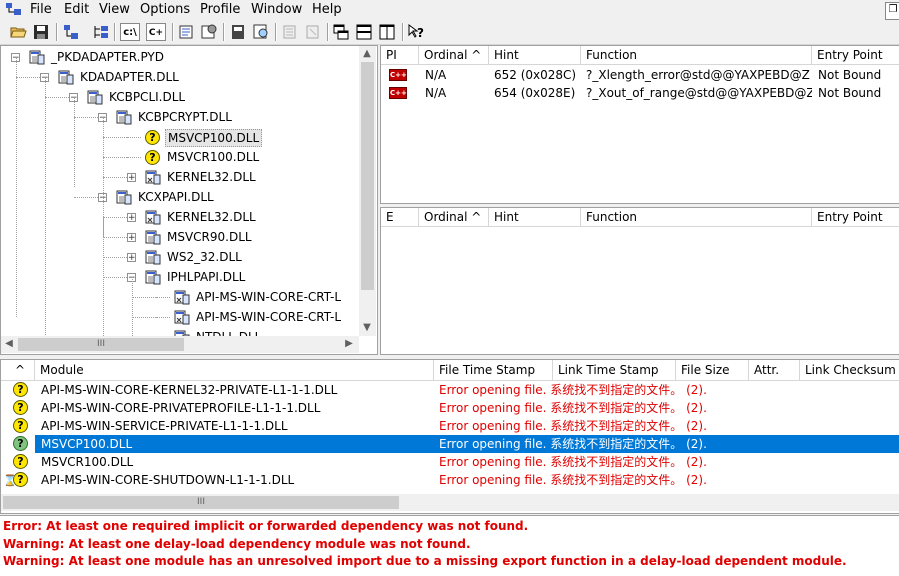 The image size is (899, 576). What do you see at coordinates (696, 217) in the screenshot?
I see `exports-col-function: Function` at bounding box center [696, 217].